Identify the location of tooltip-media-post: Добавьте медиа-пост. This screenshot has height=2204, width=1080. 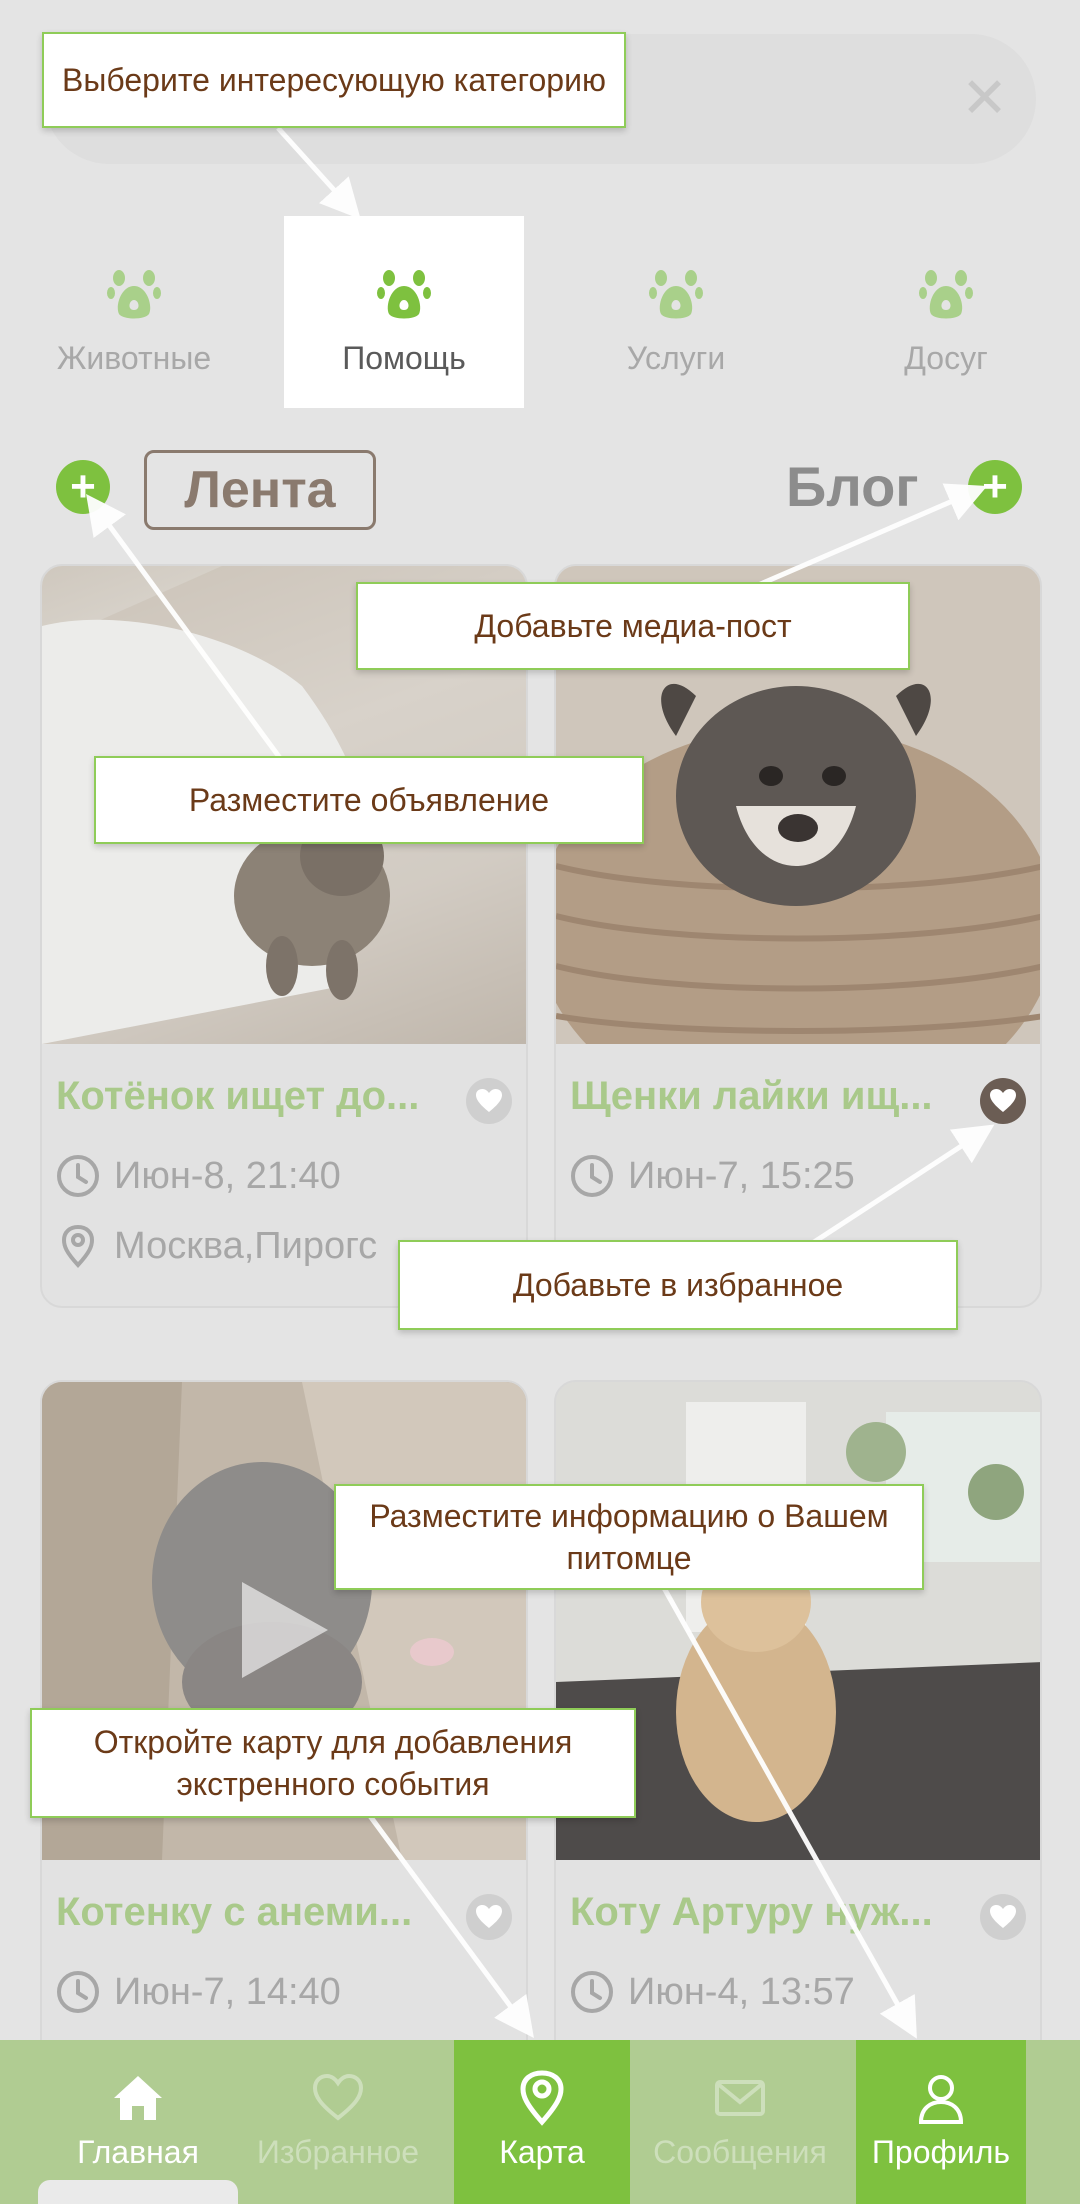
(633, 626).